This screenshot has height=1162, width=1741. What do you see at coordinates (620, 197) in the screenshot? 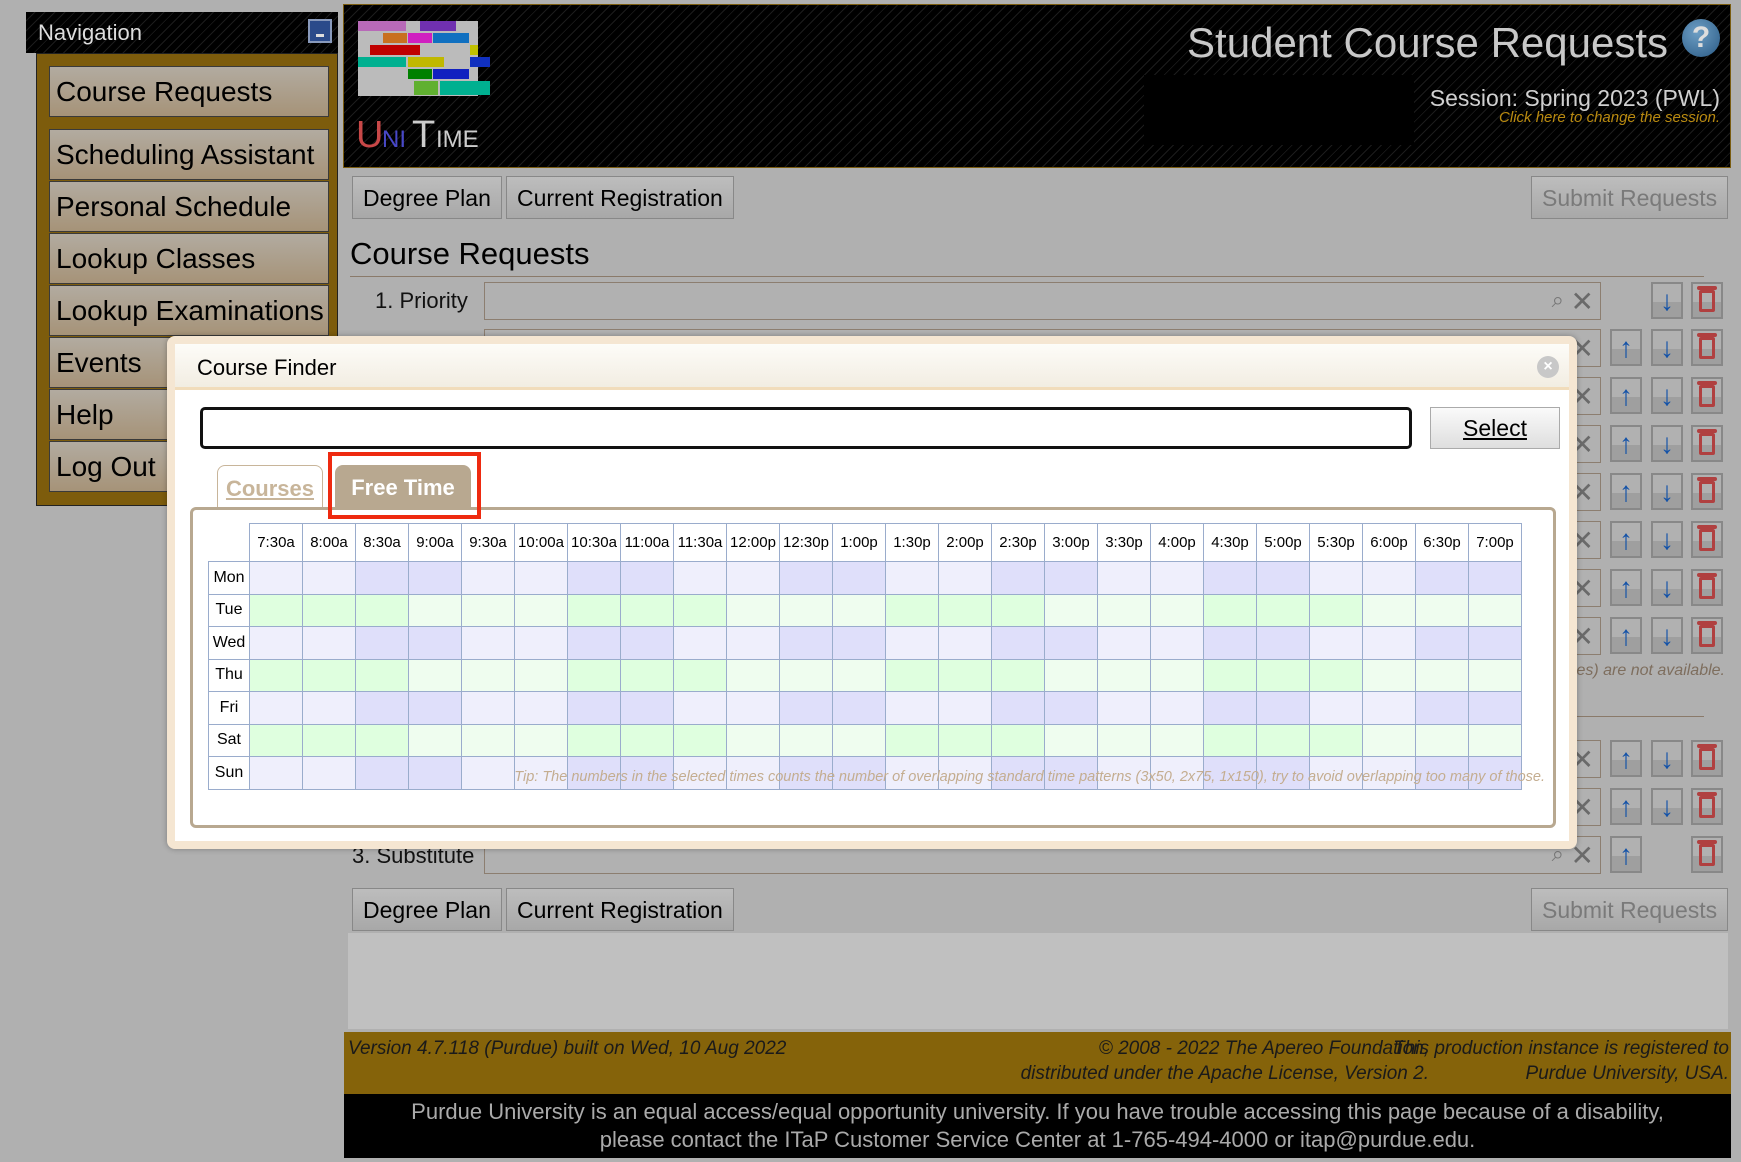
I see `current-registration-button: Current Registration` at bounding box center [620, 197].